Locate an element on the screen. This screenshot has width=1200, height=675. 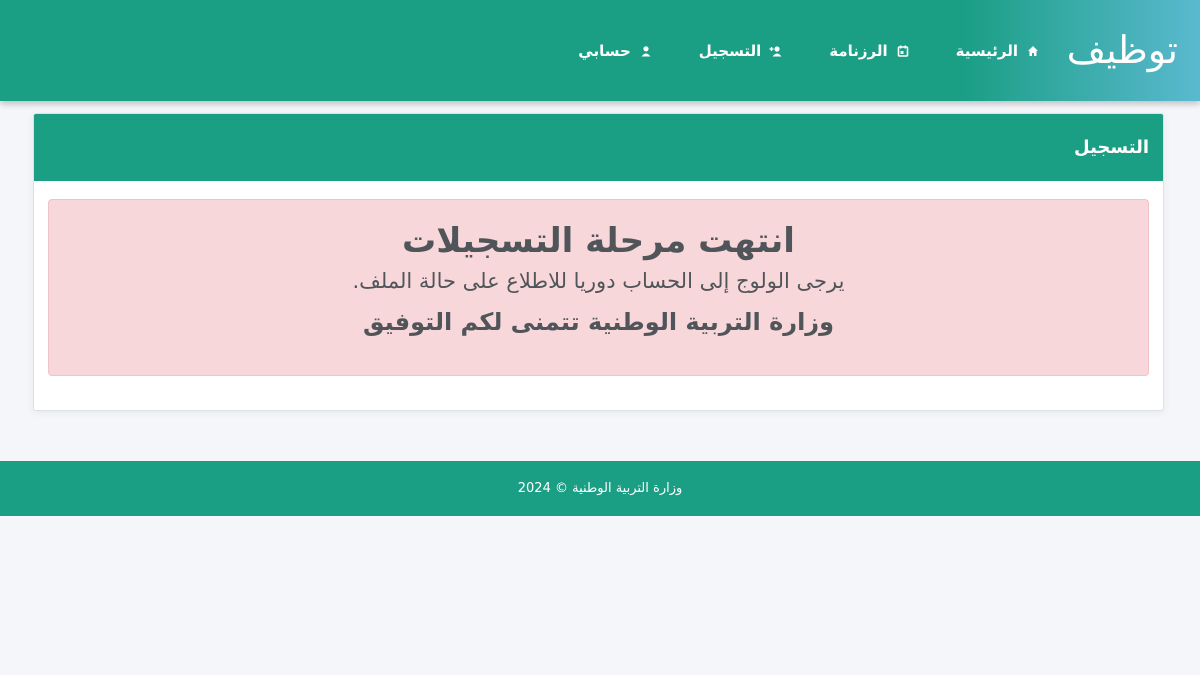
page-footer: وزارة التربية الوطنية © 2024 is located at coordinates (600, 488).